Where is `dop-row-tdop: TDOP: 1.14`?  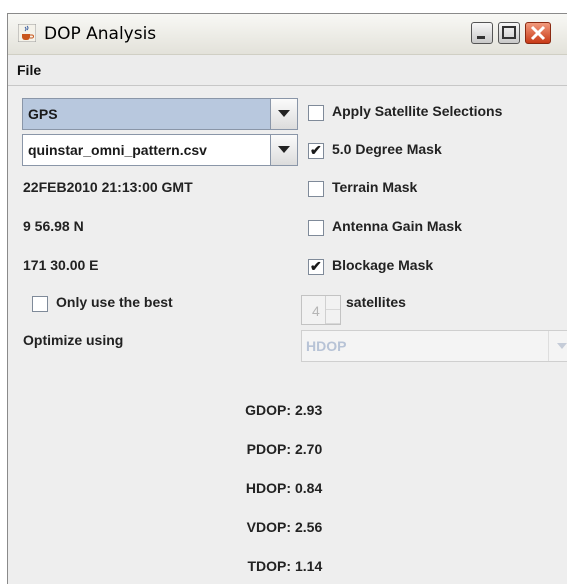 dop-row-tdop: TDOP: 1.14 is located at coordinates (308, 568).